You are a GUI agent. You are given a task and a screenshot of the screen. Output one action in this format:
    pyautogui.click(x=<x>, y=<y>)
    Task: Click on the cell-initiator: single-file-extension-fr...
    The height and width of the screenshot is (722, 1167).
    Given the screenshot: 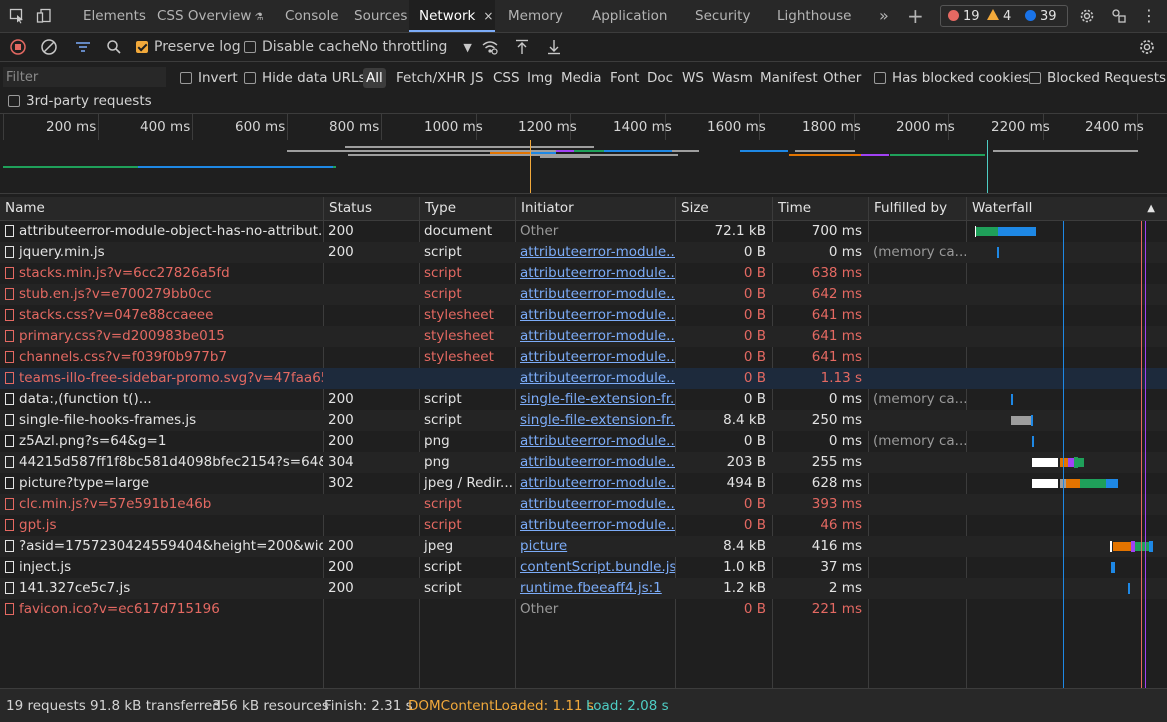 What is the action you would take?
    pyautogui.click(x=595, y=399)
    